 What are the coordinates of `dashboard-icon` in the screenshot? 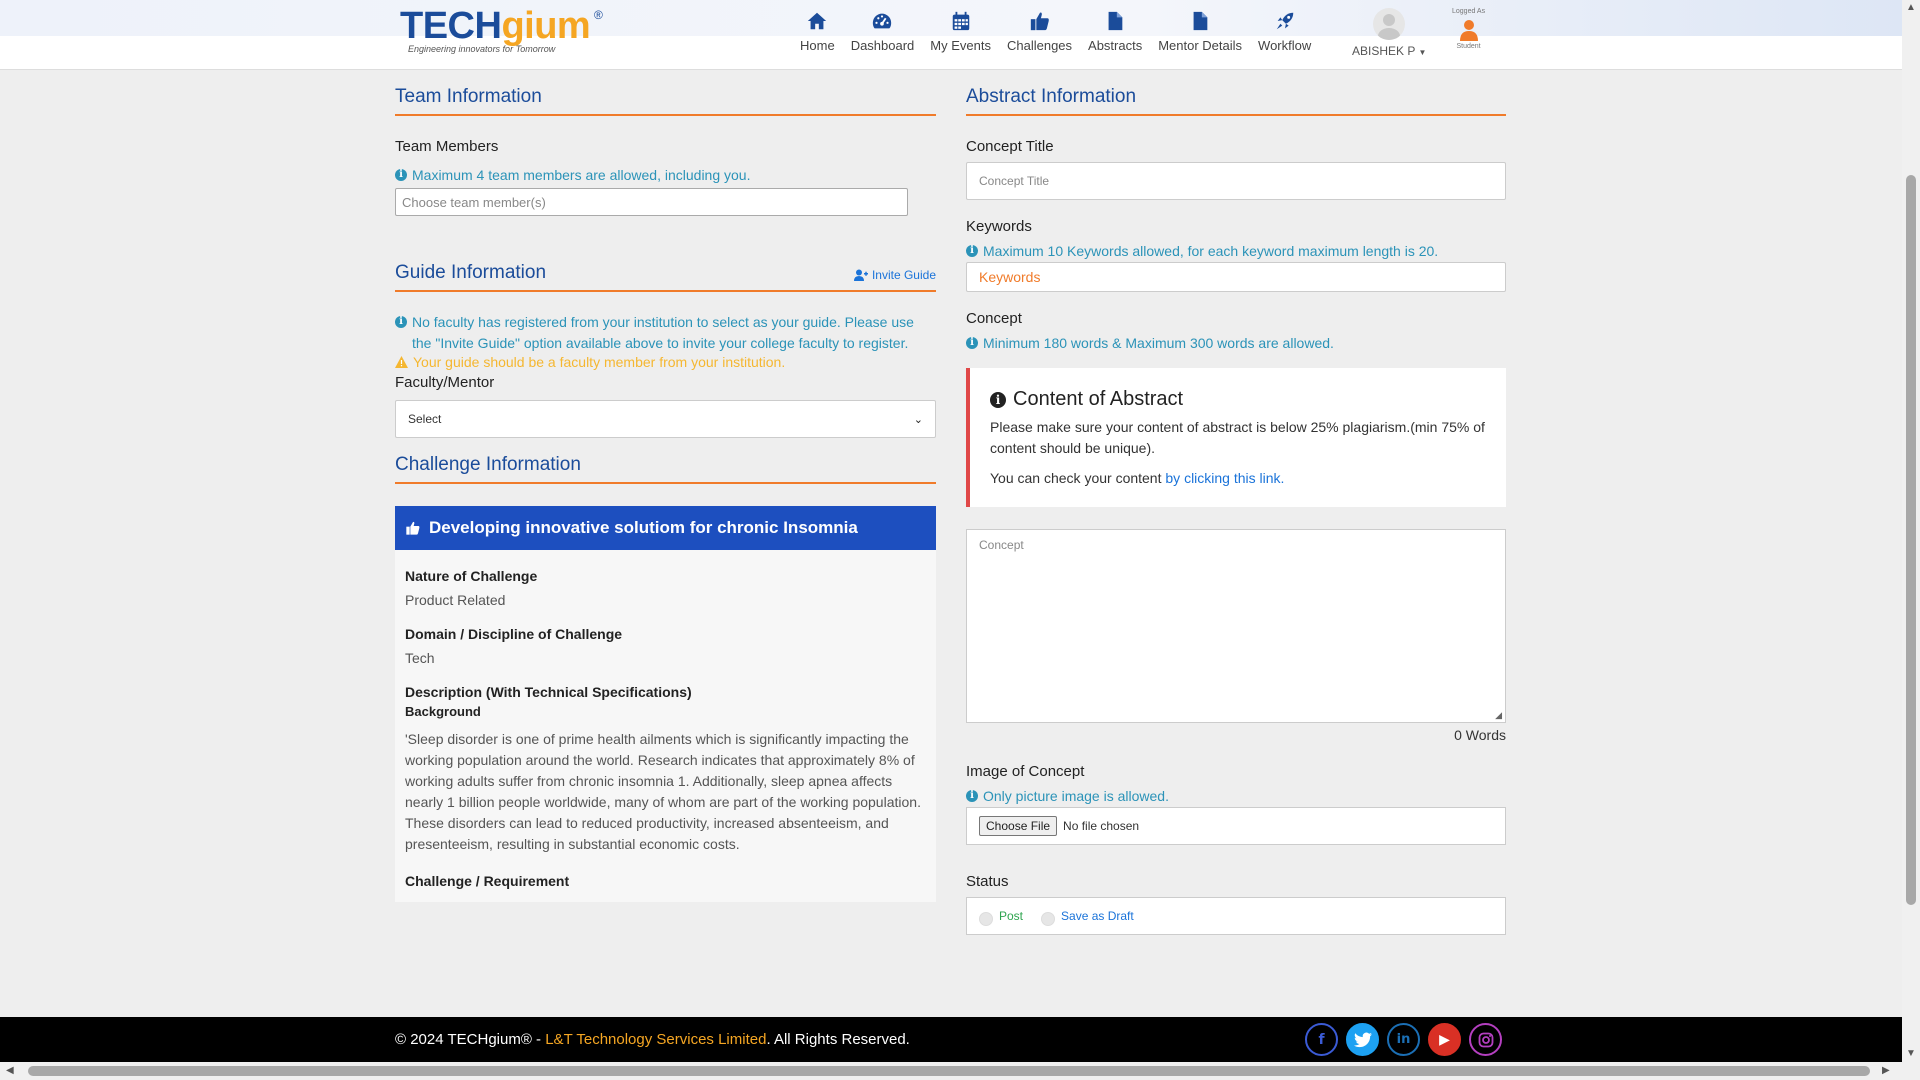 It's located at (882, 21).